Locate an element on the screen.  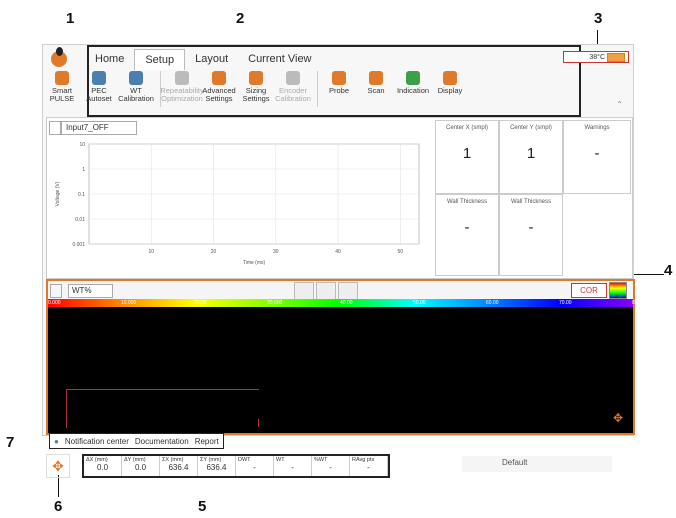
color-scale-label: 30.000 is located at coordinates (275, 303).